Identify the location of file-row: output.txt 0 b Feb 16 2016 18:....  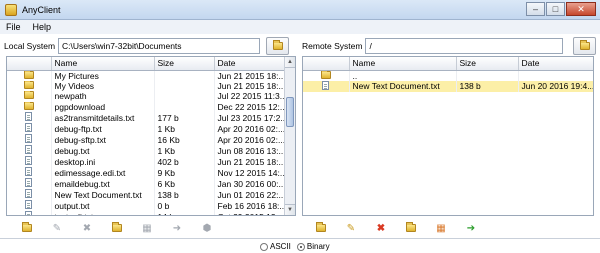
(146, 206).